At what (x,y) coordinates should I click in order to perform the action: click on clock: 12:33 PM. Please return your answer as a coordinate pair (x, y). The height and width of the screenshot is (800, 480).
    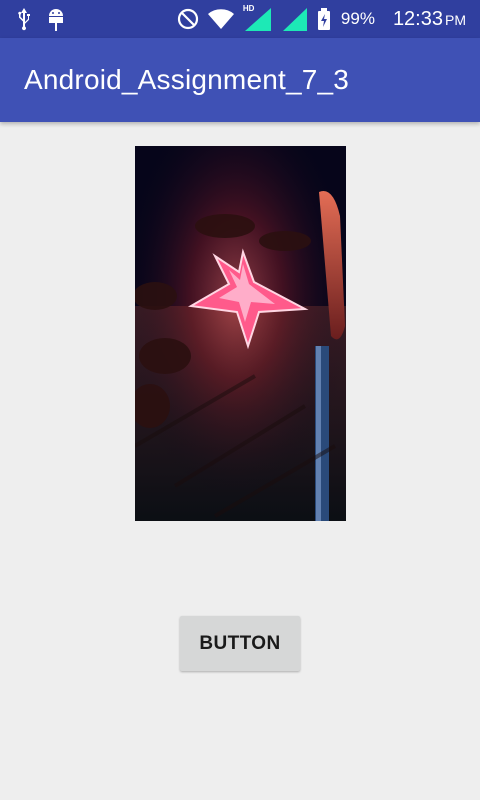
    Looking at the image, I should click on (429, 19).